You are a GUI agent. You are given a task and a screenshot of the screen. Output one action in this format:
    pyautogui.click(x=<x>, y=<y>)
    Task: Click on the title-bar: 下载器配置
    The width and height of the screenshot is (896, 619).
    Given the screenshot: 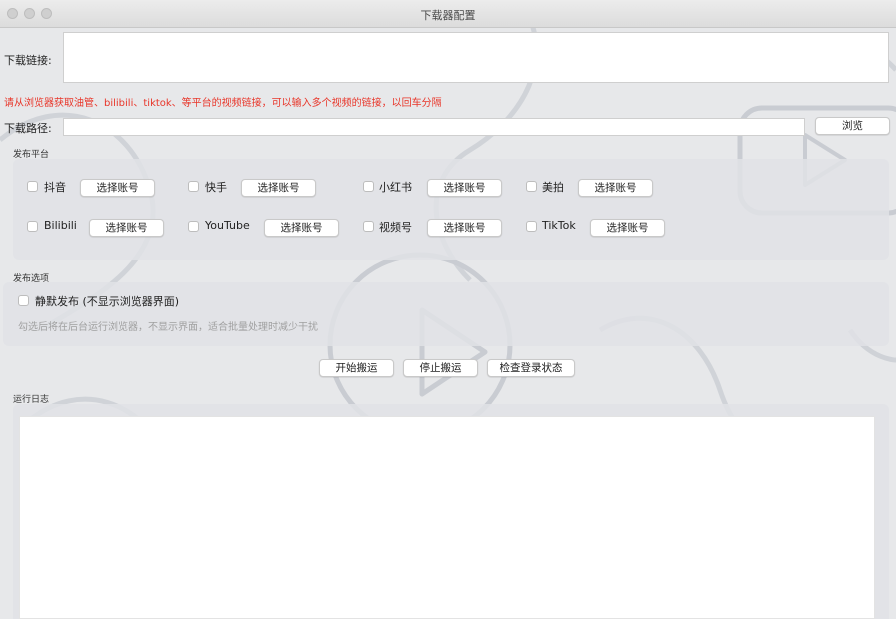 What is the action you would take?
    pyautogui.click(x=448, y=14)
    